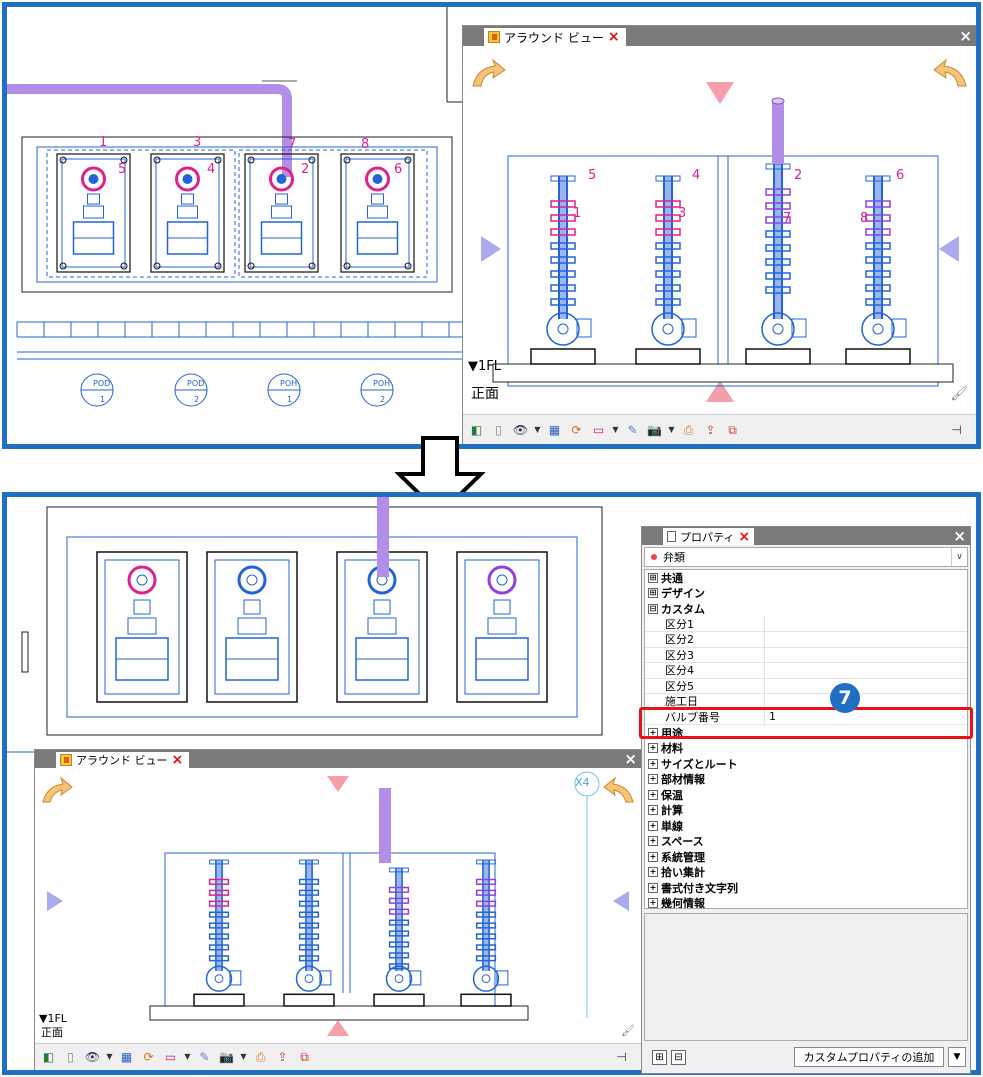  What do you see at coordinates (806, 749) in the screenshot?
I see `property-category: + 材料` at bounding box center [806, 749].